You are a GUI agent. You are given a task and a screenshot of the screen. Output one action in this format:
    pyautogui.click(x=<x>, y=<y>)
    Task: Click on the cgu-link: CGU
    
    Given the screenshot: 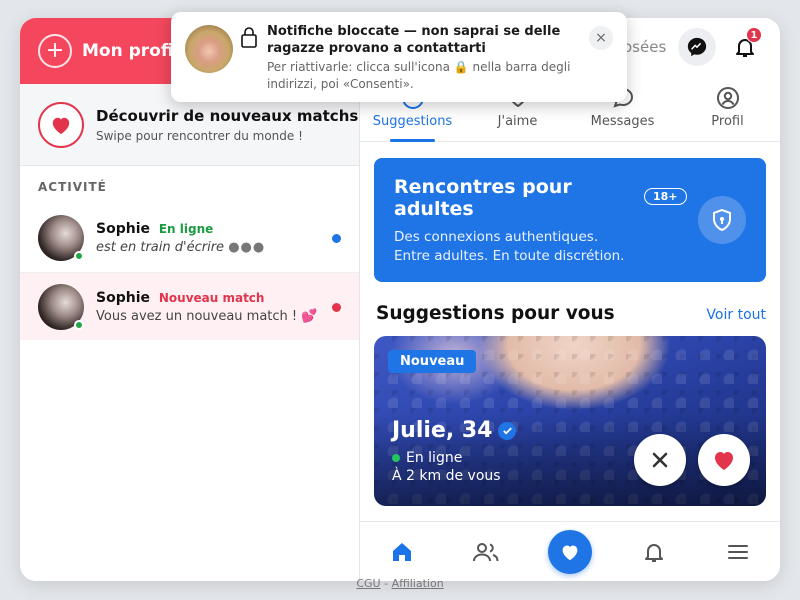 What is the action you would take?
    pyautogui.click(x=368, y=583)
    